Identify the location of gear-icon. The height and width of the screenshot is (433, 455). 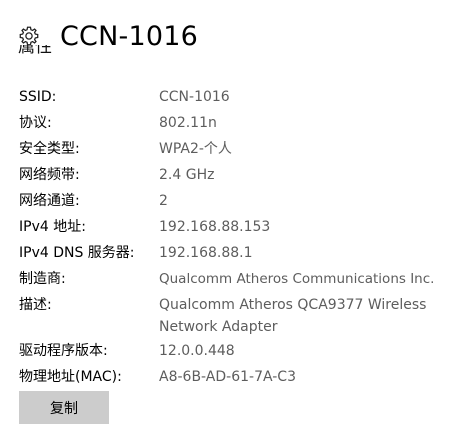
(29, 36).